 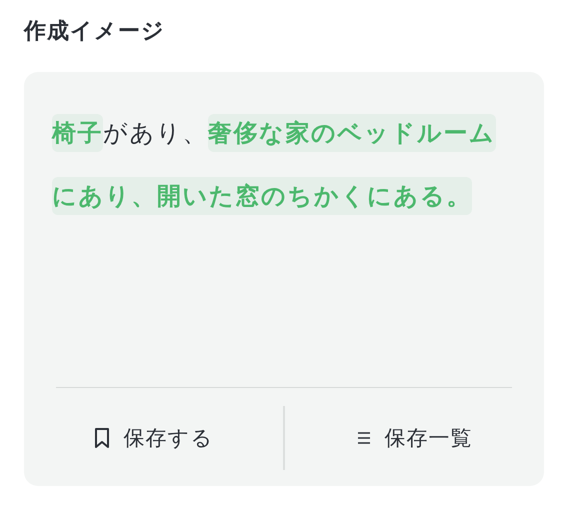 I want to click on bookmark-icon, so click(x=102, y=438).